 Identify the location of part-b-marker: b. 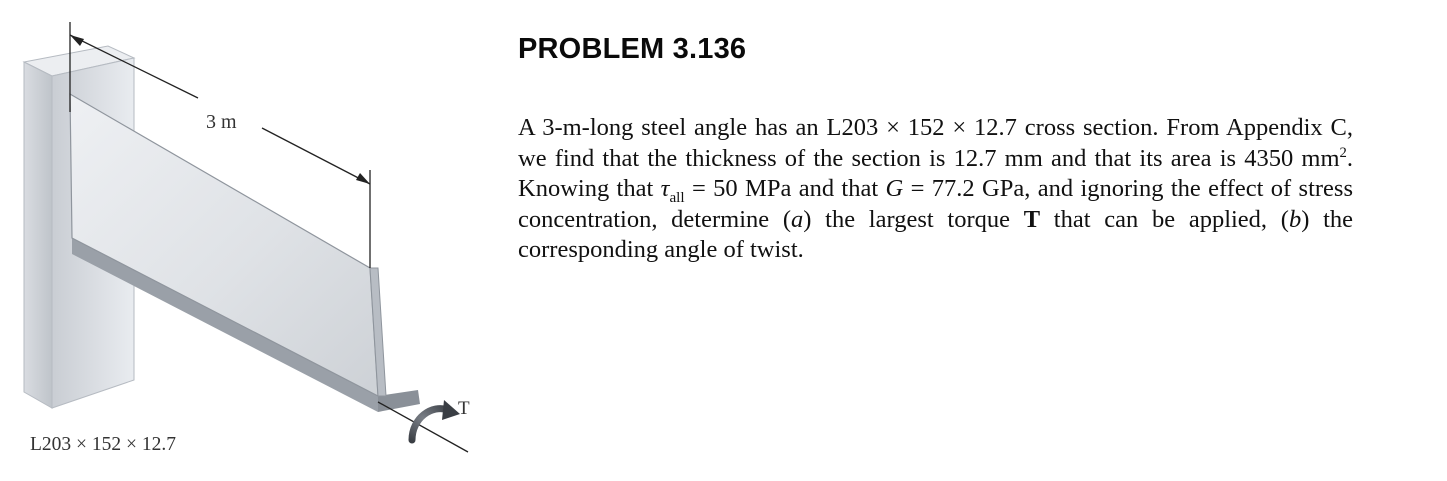
(1295, 219).